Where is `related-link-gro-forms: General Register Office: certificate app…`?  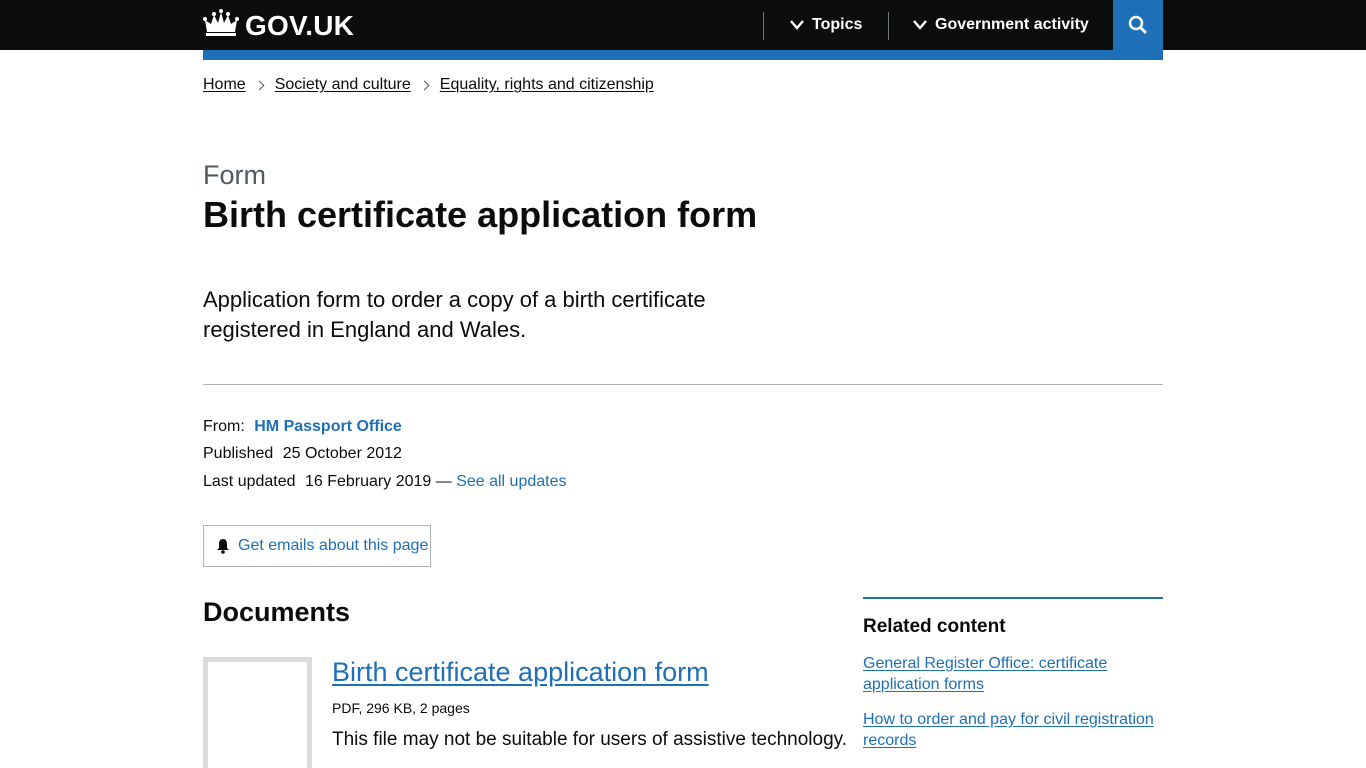
related-link-gro-forms: General Register Office: certificate app… is located at coordinates (1013, 674).